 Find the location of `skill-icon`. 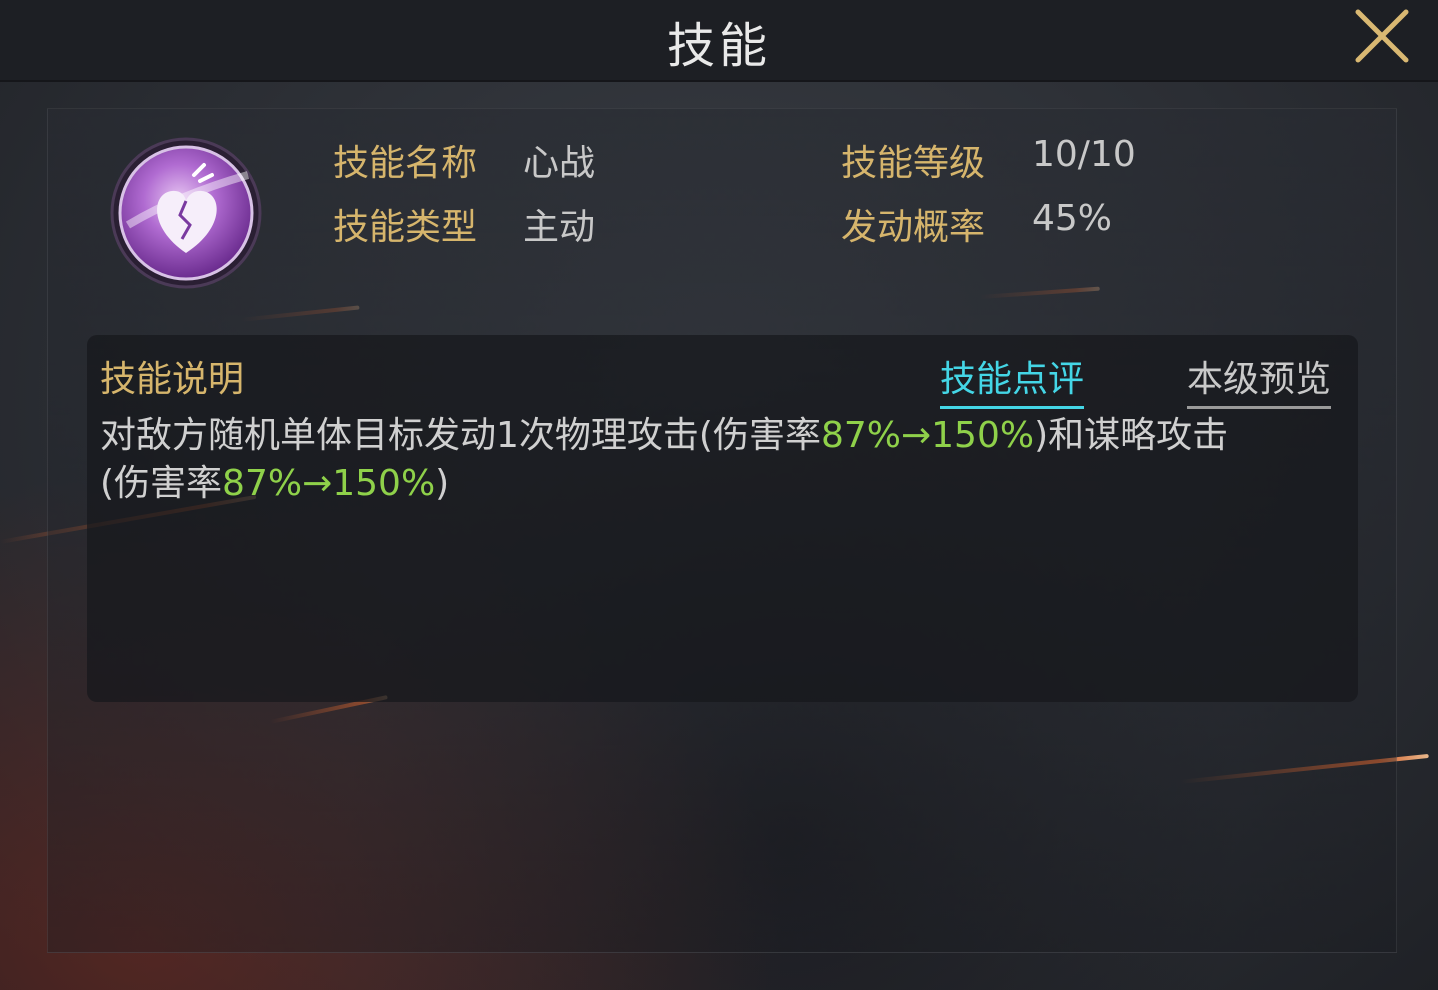

skill-icon is located at coordinates (186, 213).